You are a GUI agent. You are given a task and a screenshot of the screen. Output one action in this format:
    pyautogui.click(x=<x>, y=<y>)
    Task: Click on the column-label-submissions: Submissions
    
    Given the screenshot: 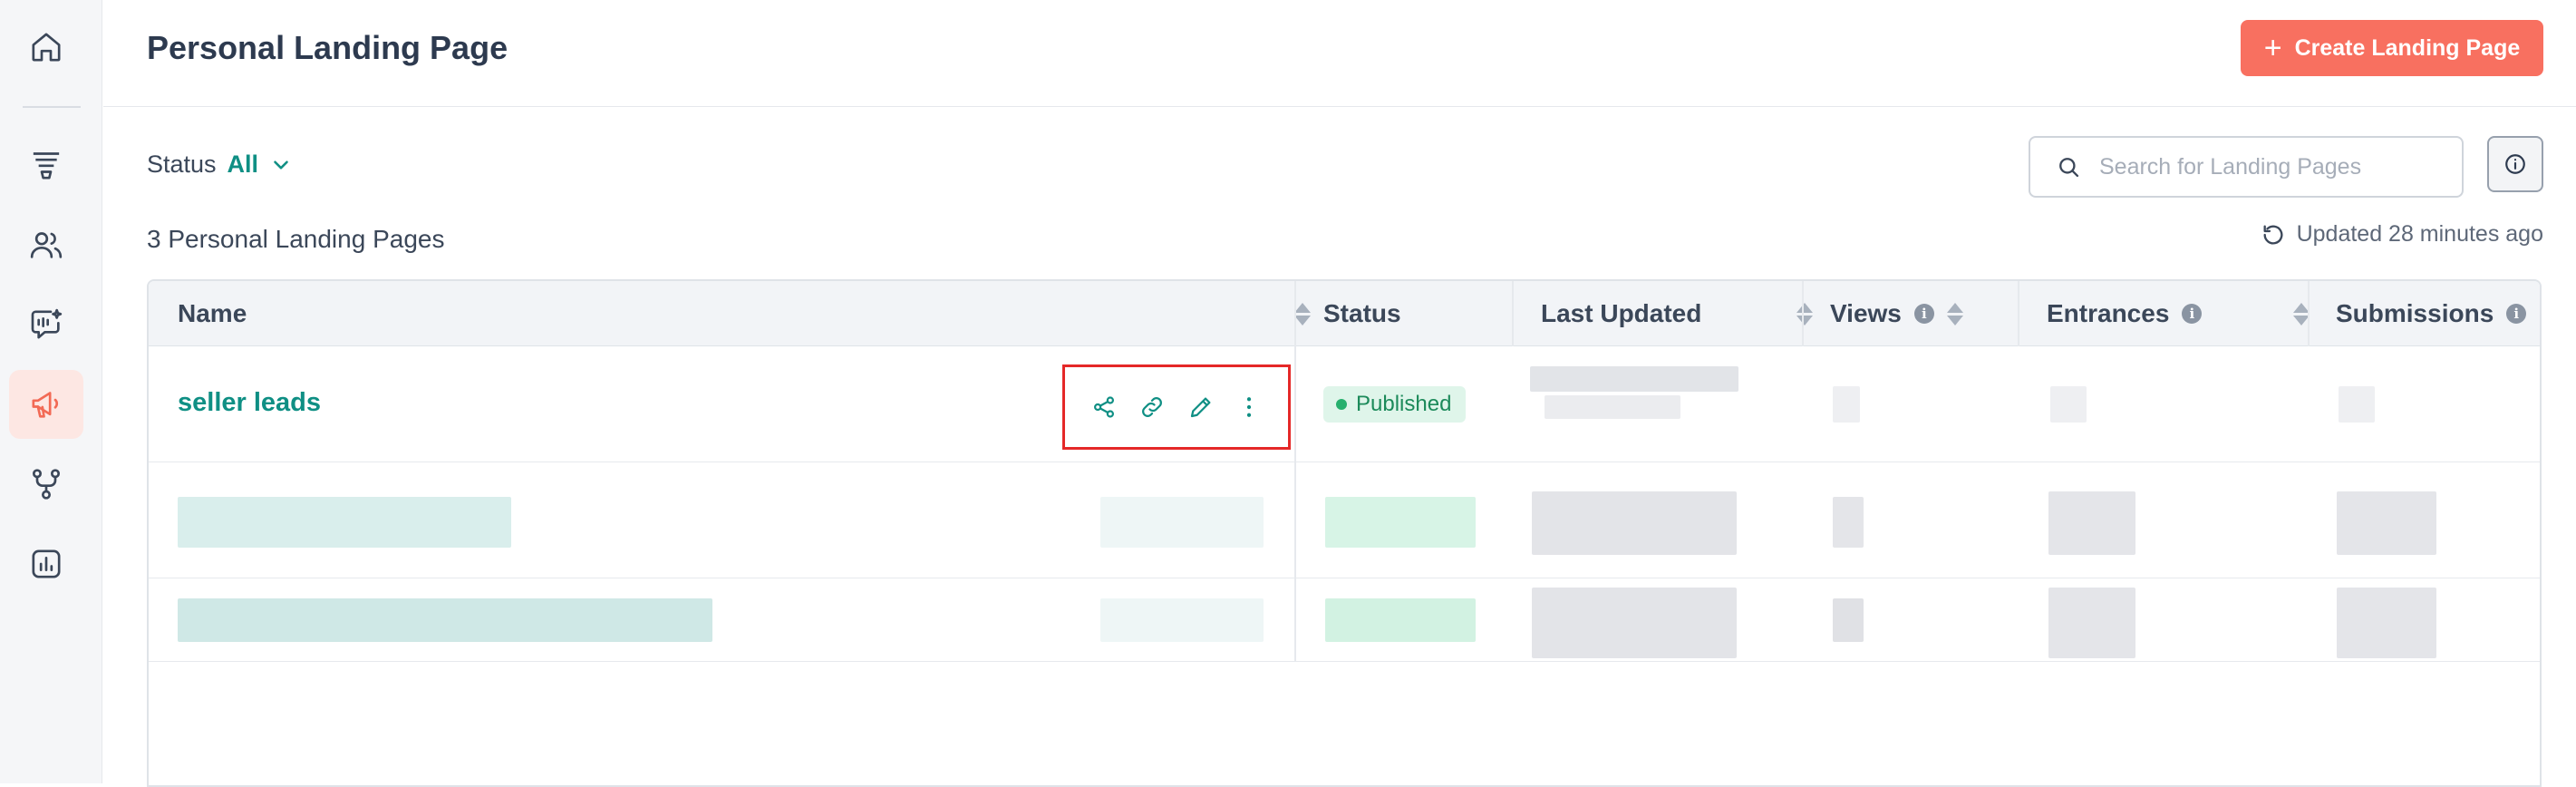 What is the action you would take?
    pyautogui.click(x=2415, y=313)
    